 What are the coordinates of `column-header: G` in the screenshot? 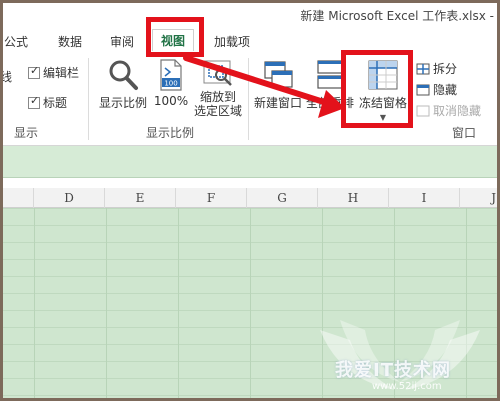 It's located at (282, 198).